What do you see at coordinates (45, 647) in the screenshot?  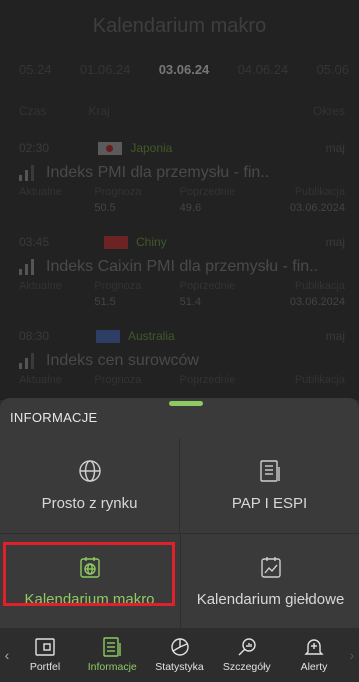 I see `wallet-icon` at bounding box center [45, 647].